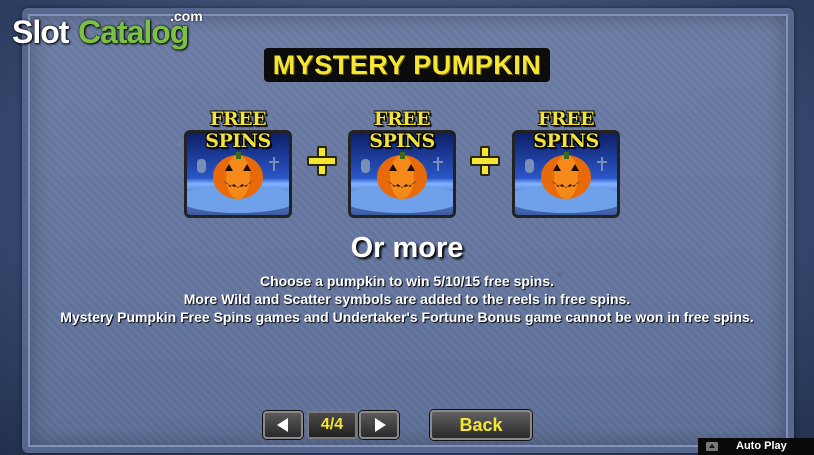  Describe the element at coordinates (186, 16) in the screenshot. I see `logo-com-text: .com` at that location.